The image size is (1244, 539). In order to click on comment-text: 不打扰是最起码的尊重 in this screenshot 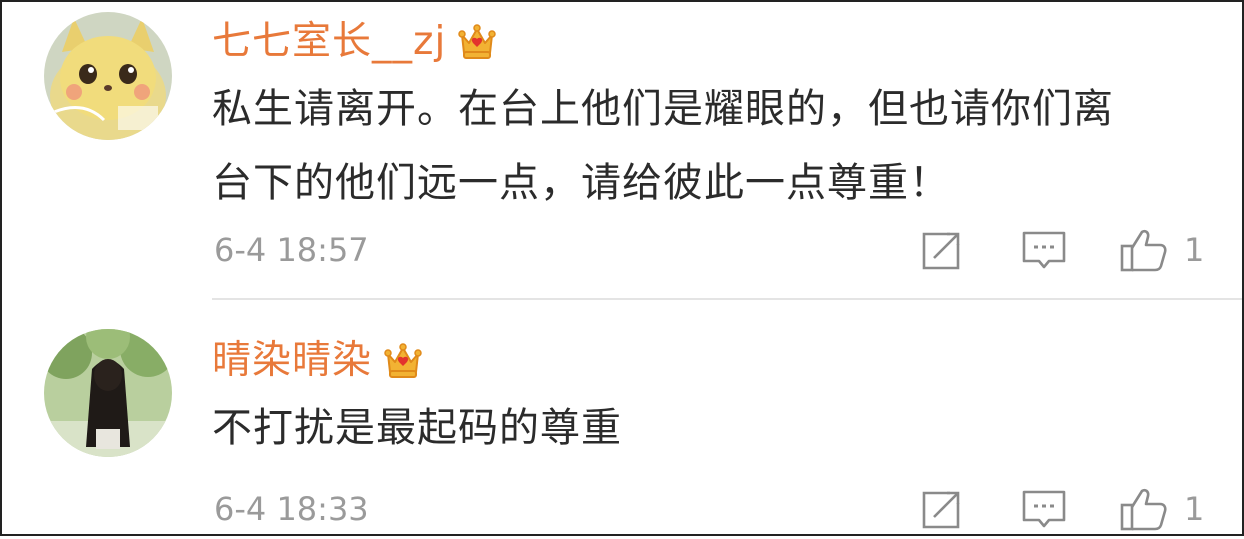, I will do `click(712, 428)`.